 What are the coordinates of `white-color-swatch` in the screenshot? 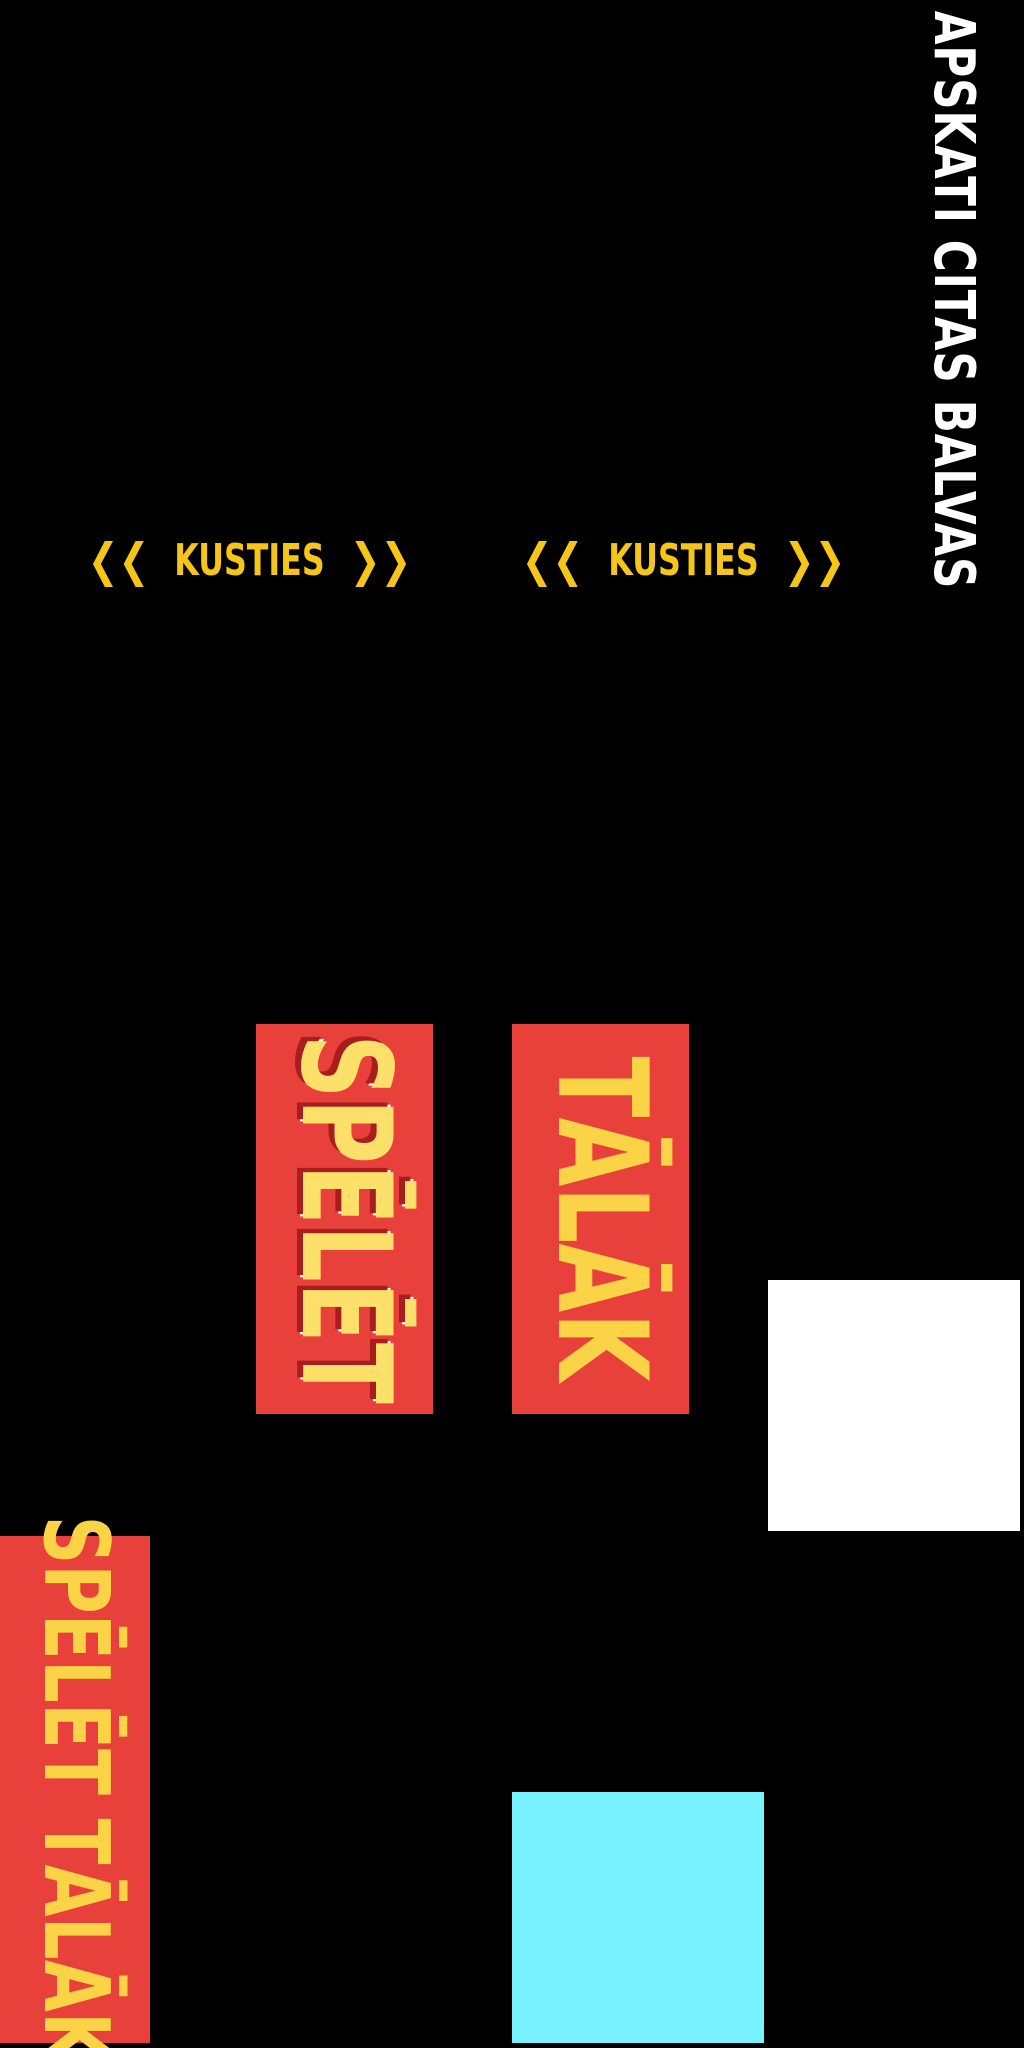 It's located at (894, 1405).